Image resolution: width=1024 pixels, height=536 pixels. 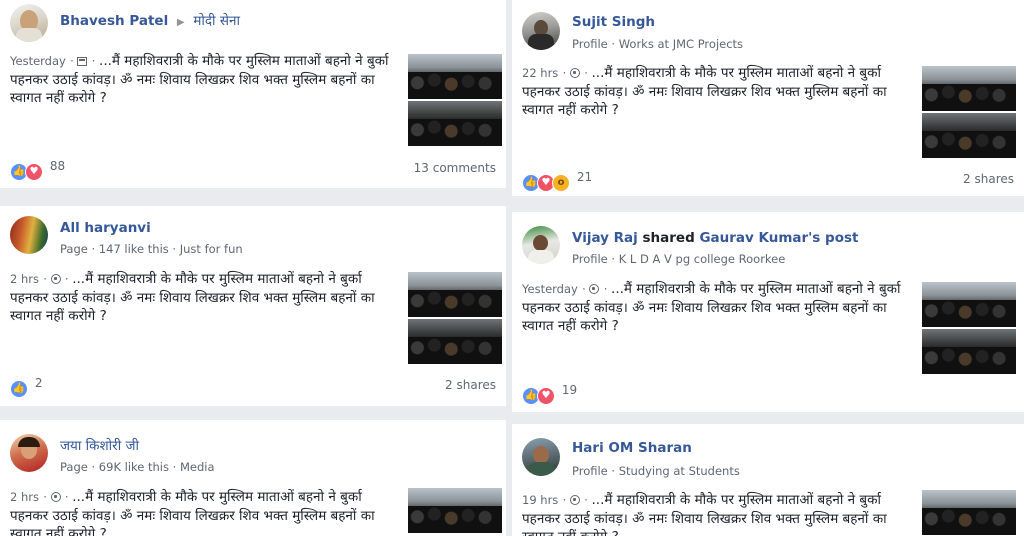 I want to click on author-name-link: Sujit Singh, so click(x=613, y=22).